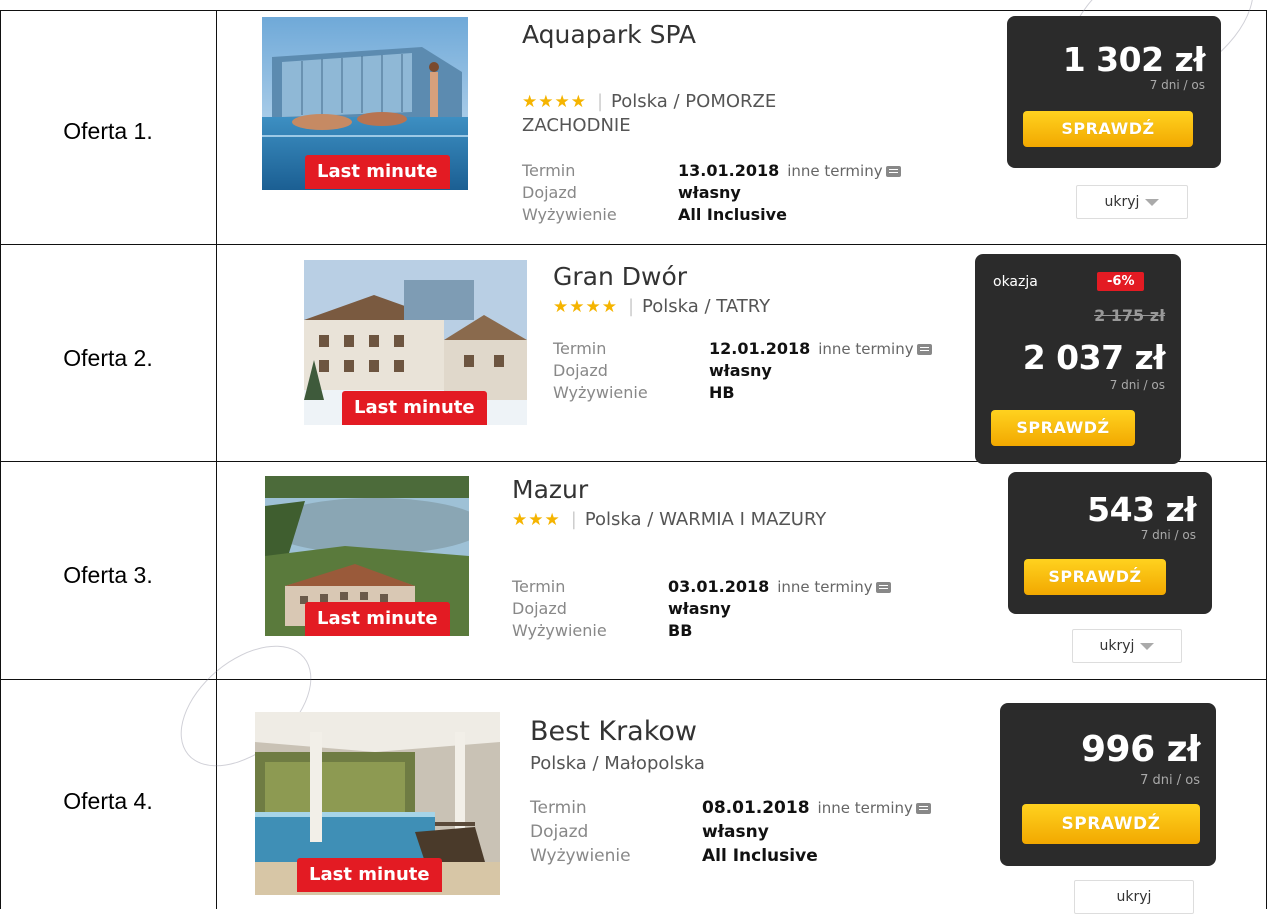  Describe the element at coordinates (760, 348) in the screenshot. I see `termin-value: 12.01.2018` at that location.